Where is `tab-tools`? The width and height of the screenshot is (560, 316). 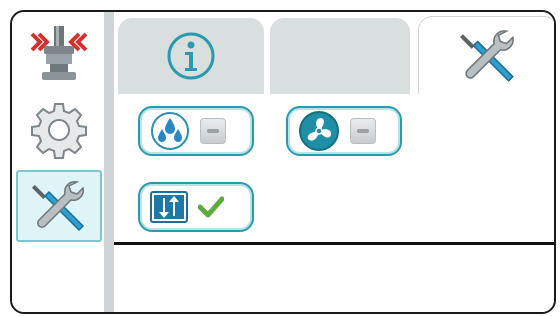
tab-tools is located at coordinates (486, 55).